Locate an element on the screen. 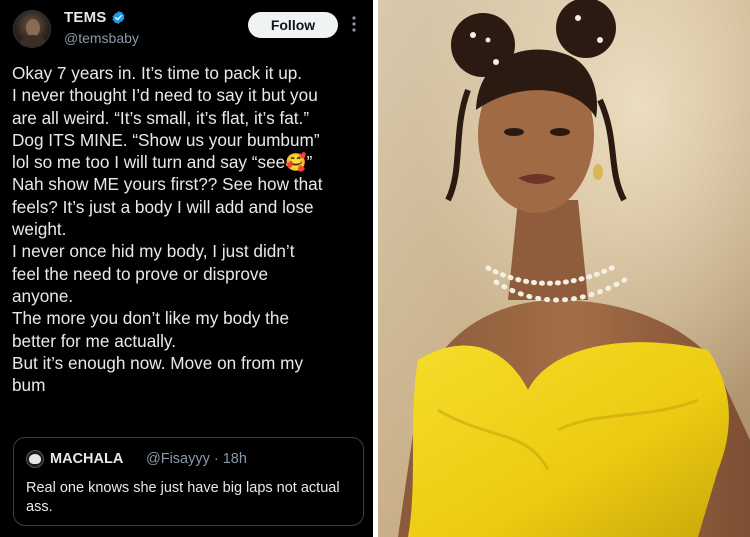 The width and height of the screenshot is (750, 537). author-handle: @temsbaby is located at coordinates (101, 38).